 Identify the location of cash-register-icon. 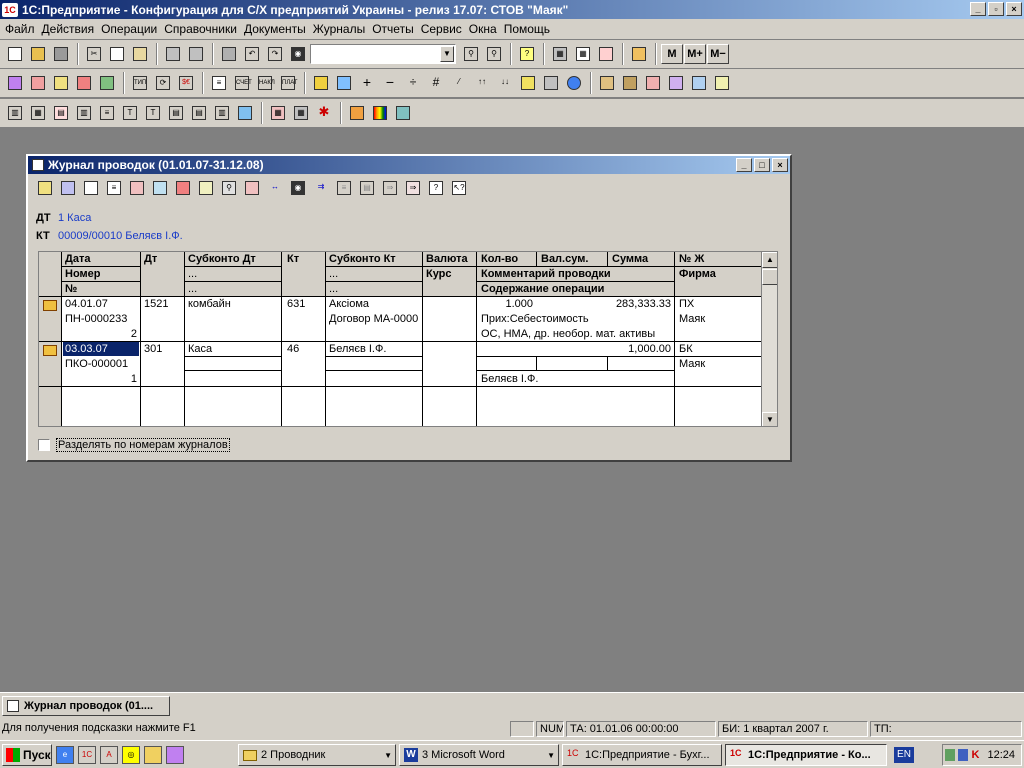
(551, 83).